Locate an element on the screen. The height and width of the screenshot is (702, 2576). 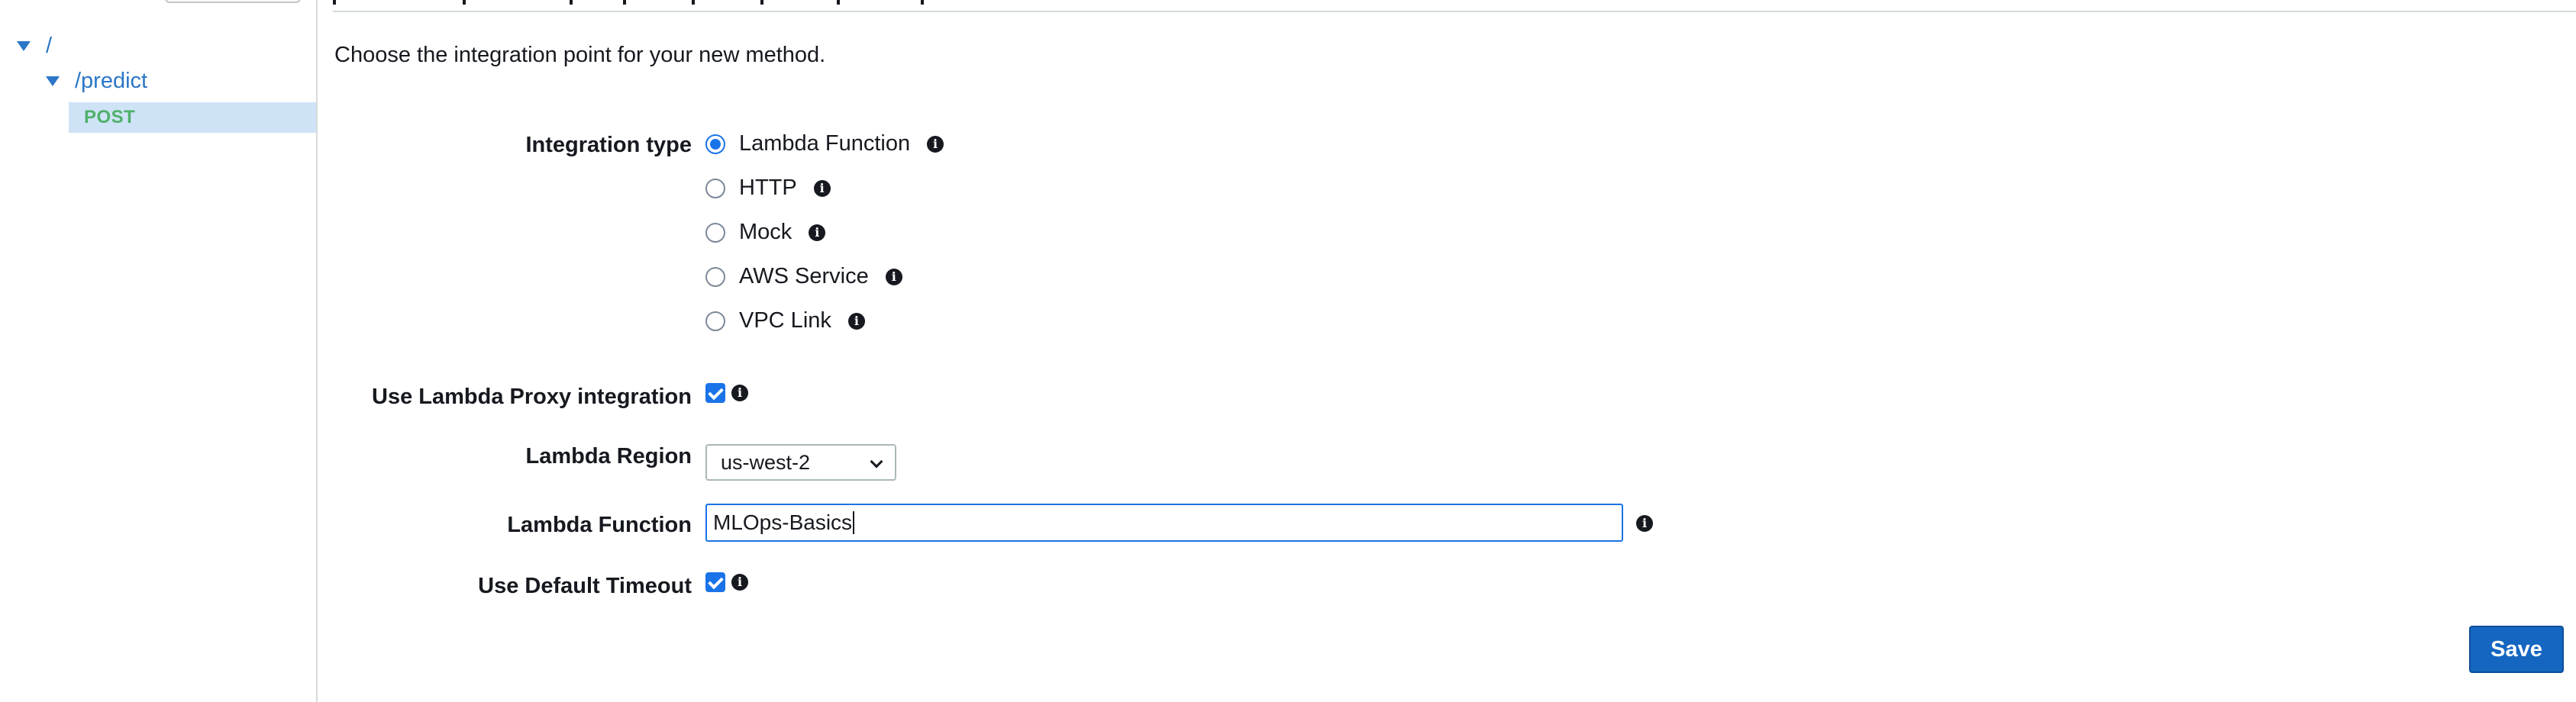
tree-item-root: / is located at coordinates (34, 47).